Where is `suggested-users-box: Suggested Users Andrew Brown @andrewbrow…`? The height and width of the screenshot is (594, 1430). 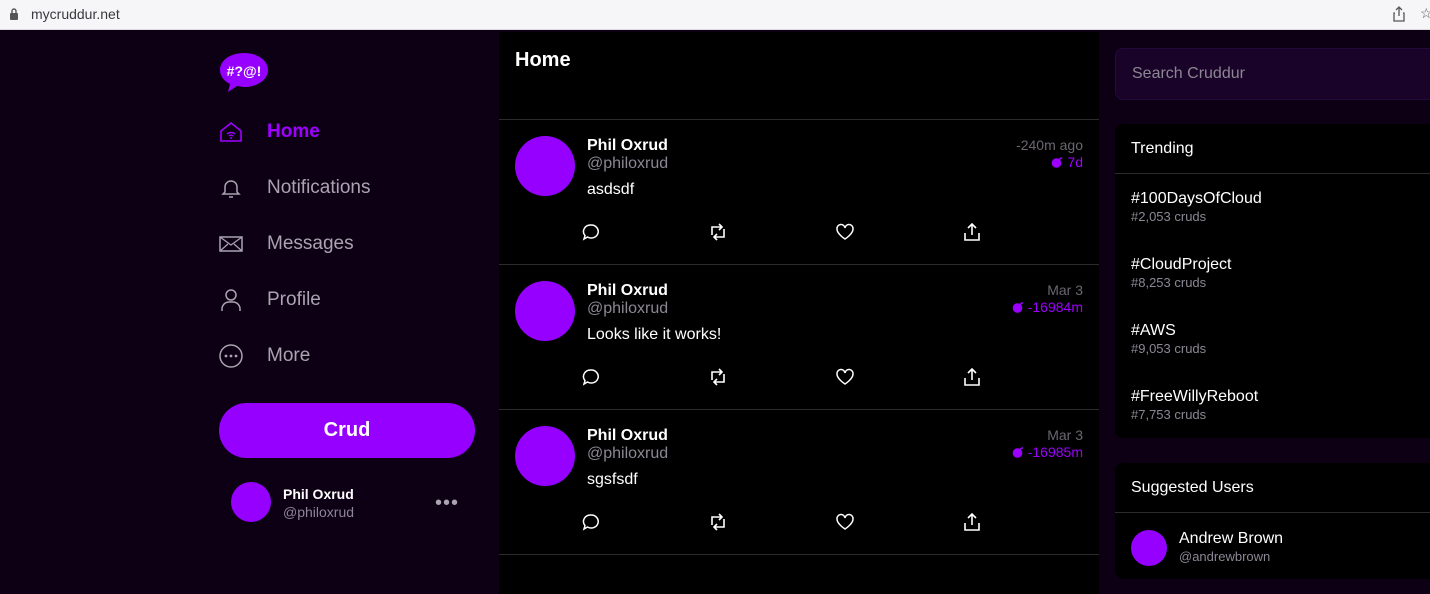 suggested-users-box: Suggested Users Andrew Brown @andrewbrow… is located at coordinates (1272, 521).